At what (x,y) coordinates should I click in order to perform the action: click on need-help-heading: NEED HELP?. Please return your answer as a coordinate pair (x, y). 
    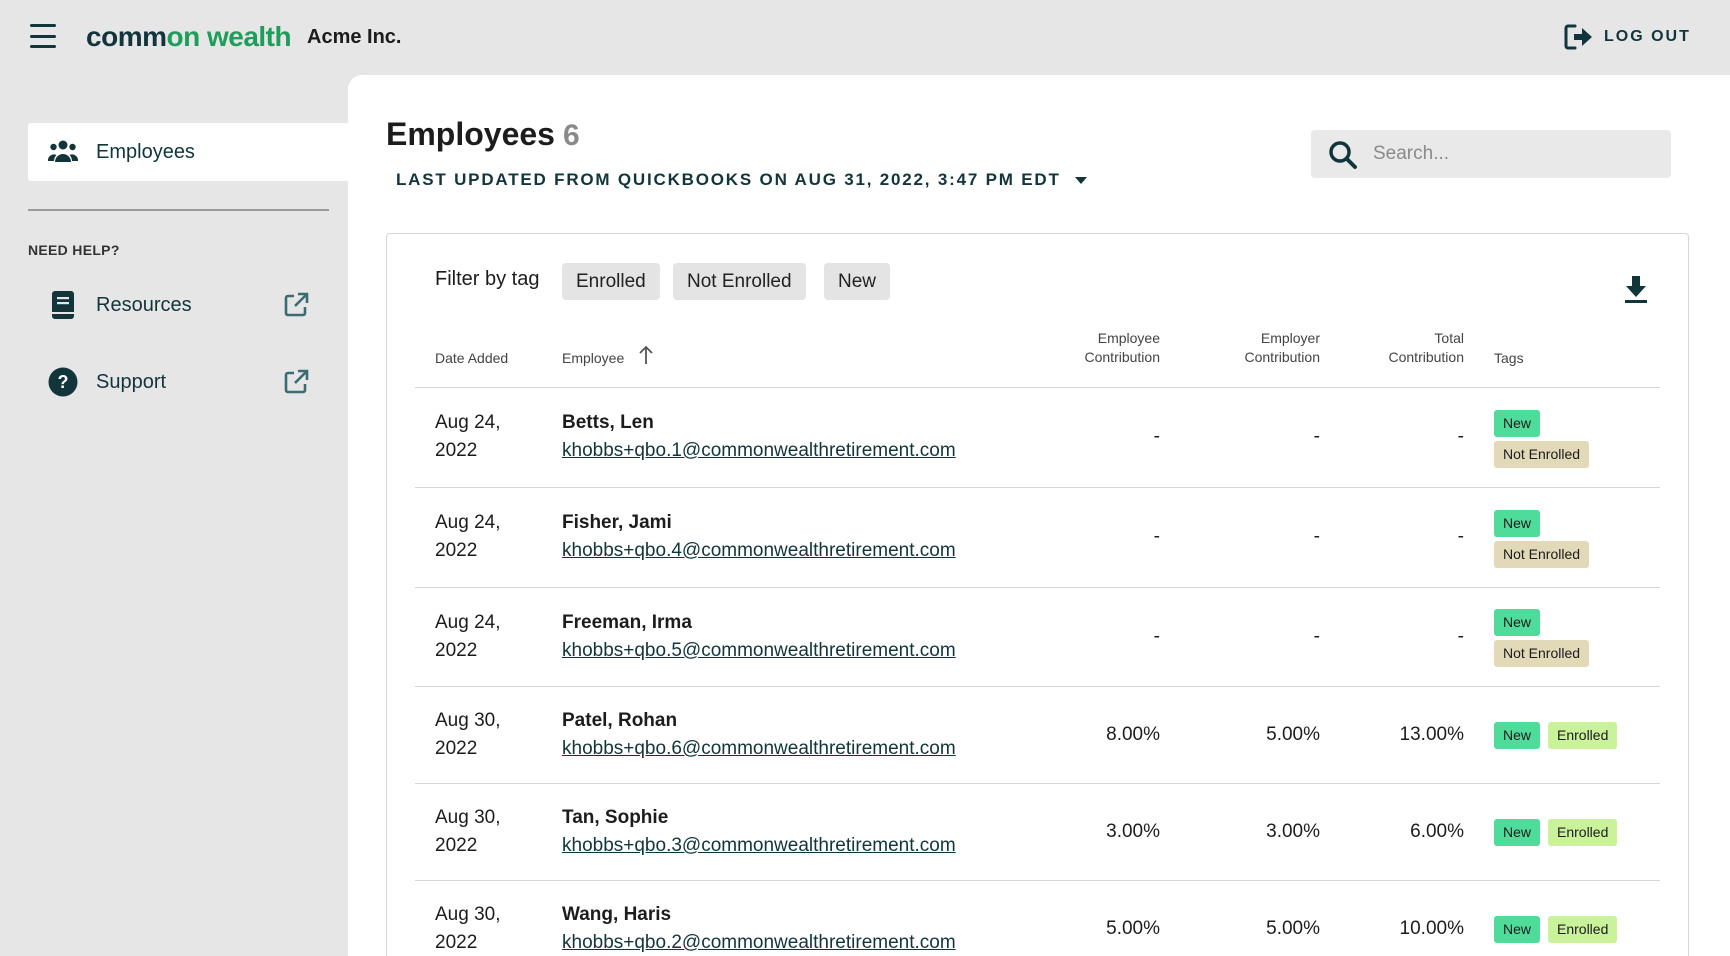
    Looking at the image, I should click on (74, 250).